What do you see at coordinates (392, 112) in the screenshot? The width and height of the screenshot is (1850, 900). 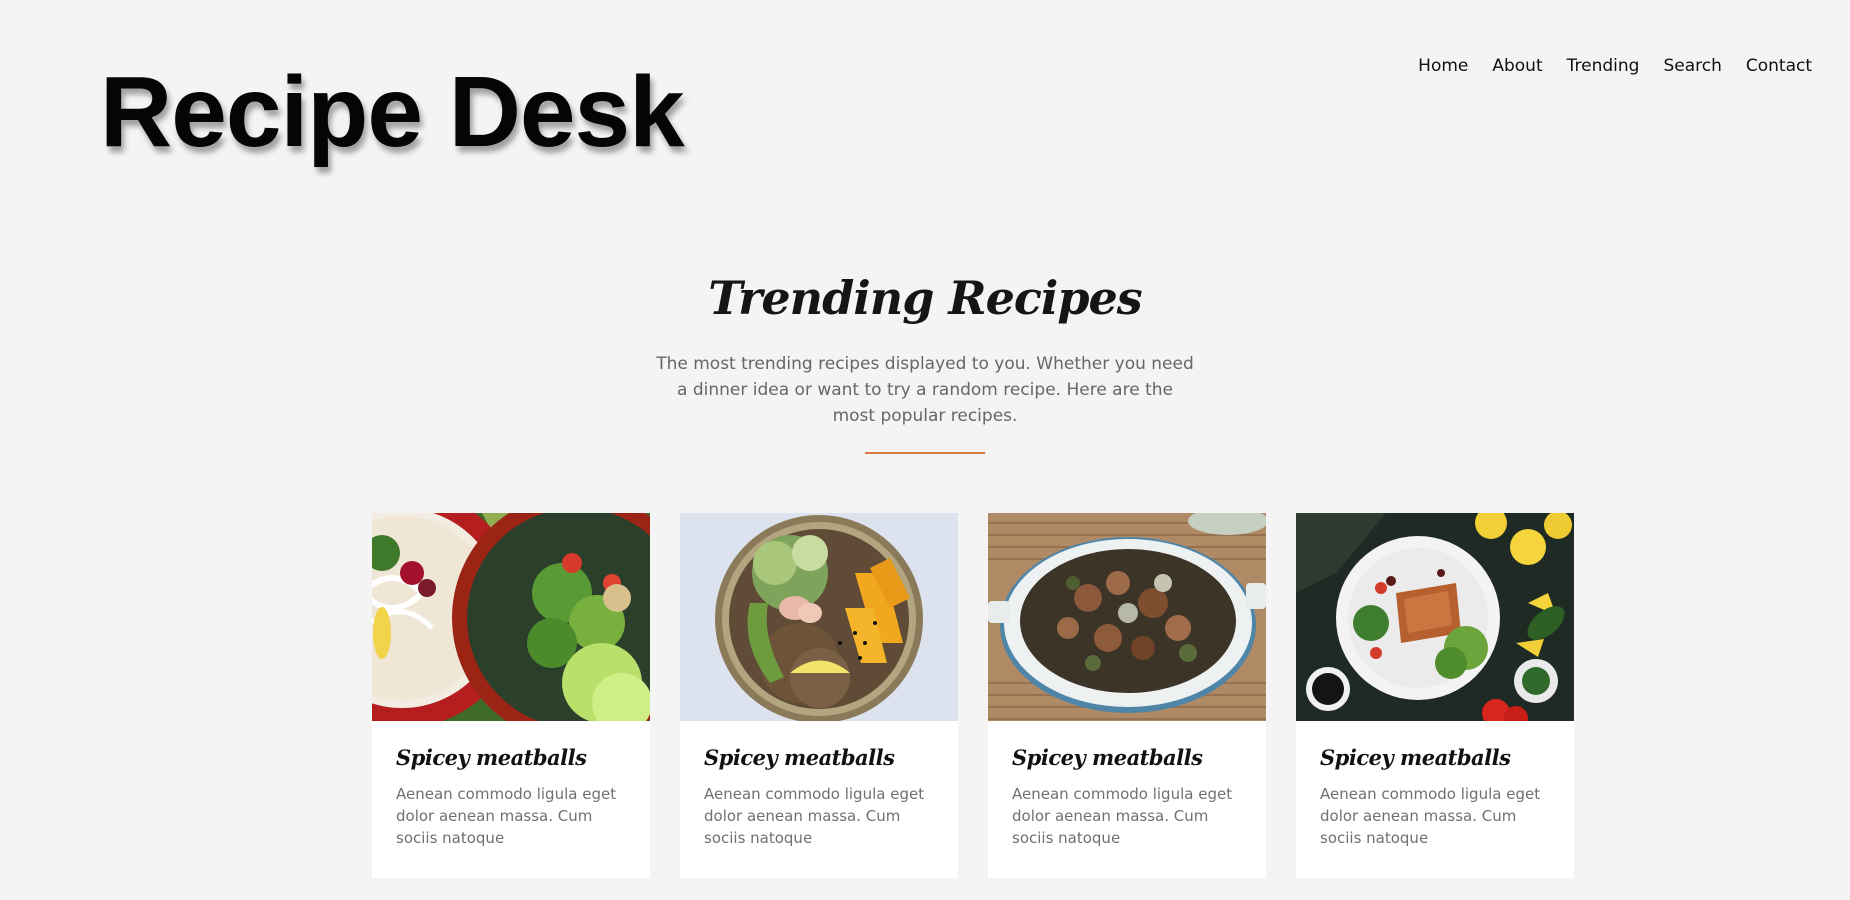 I see `site-logo: Recipe Desk` at bounding box center [392, 112].